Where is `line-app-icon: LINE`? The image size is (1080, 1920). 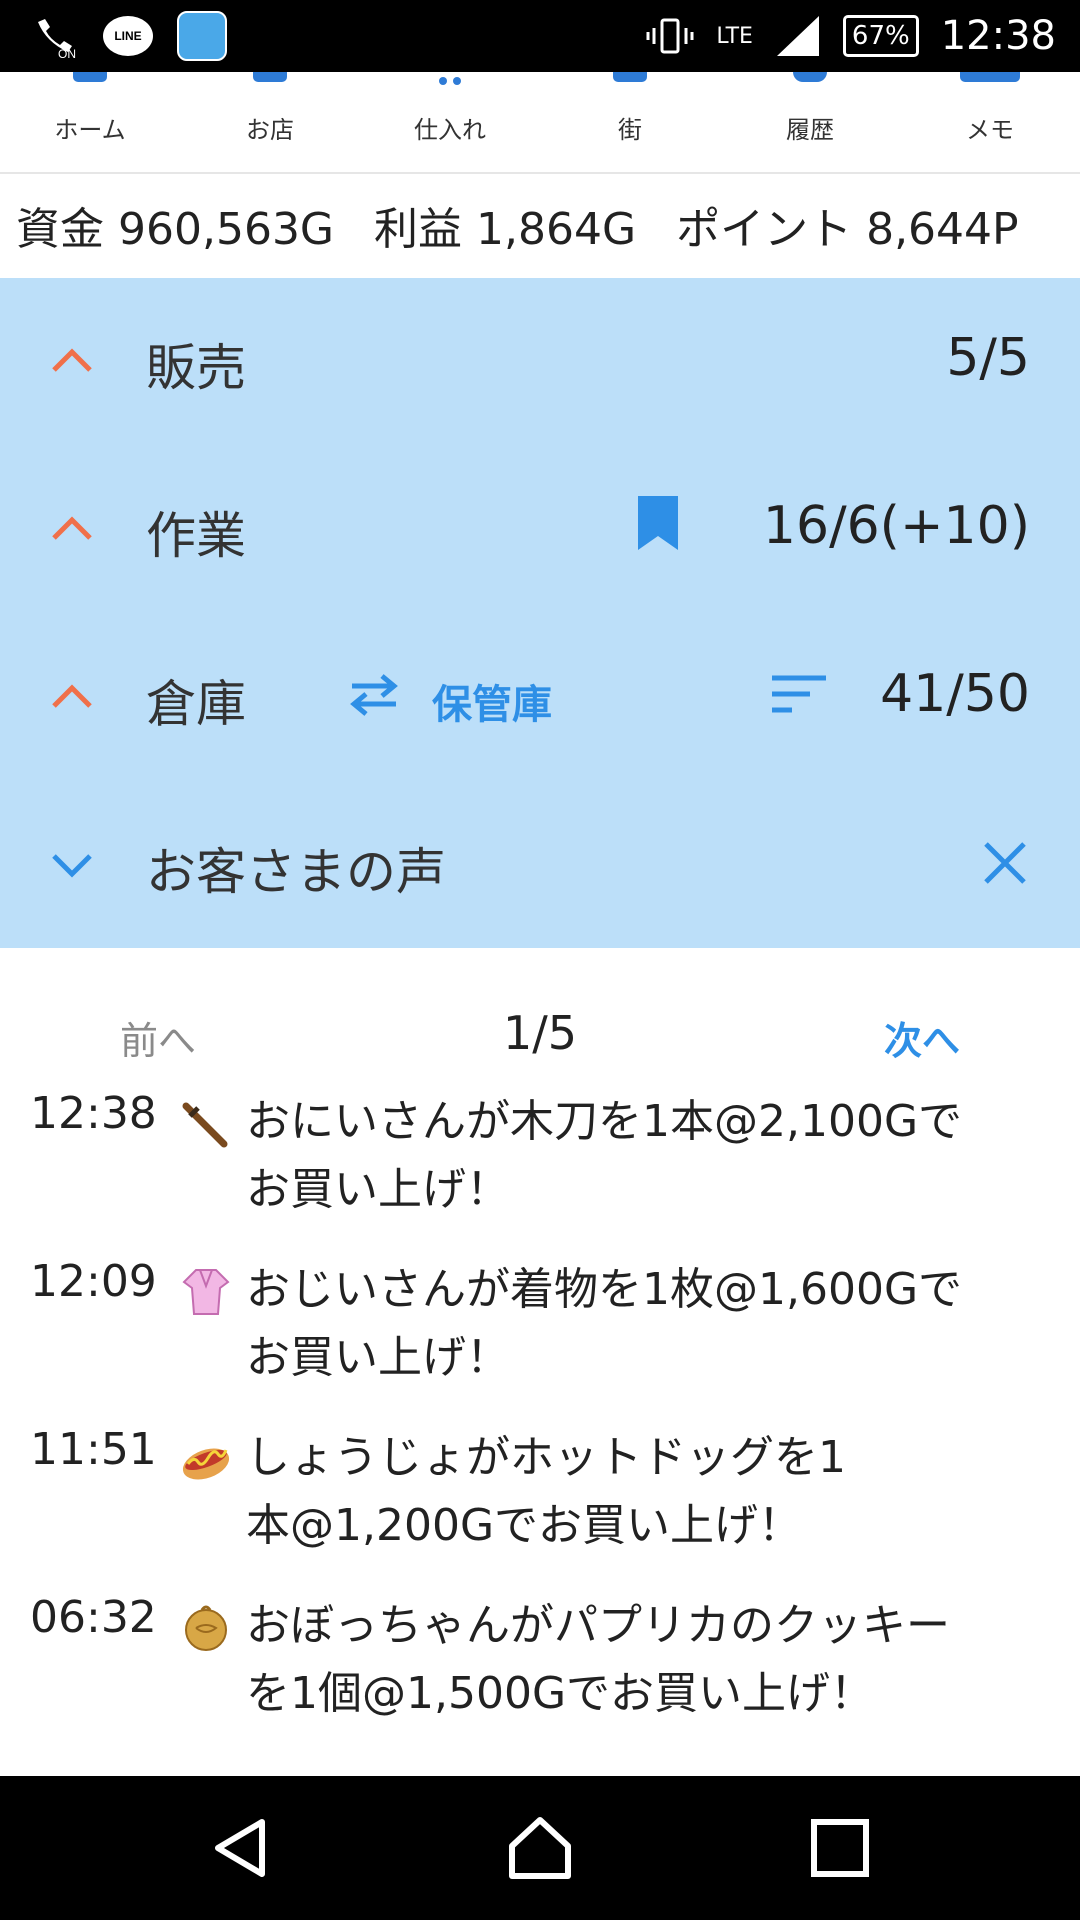 line-app-icon: LINE is located at coordinates (128, 36).